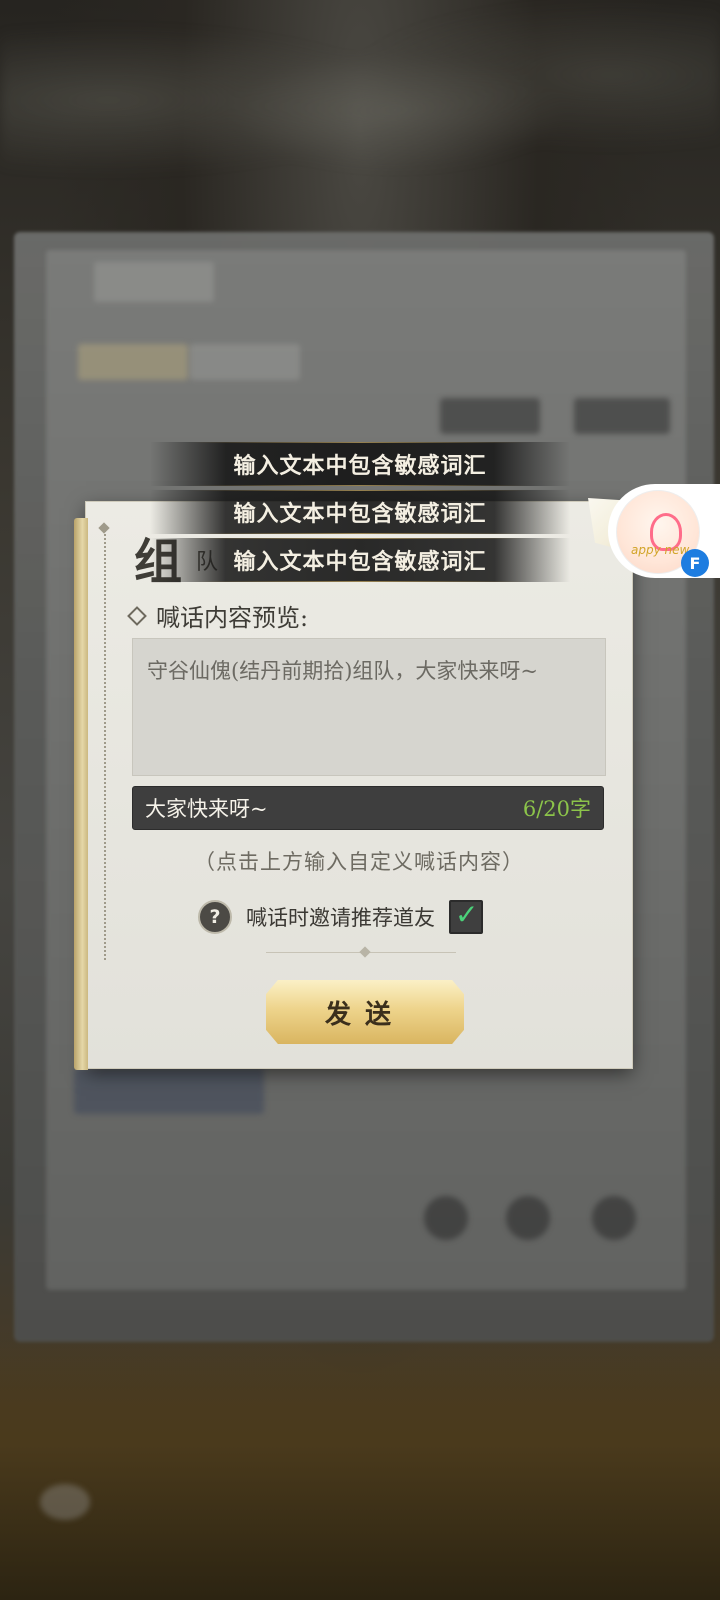  What do you see at coordinates (662, 533) in the screenshot?
I see `assistant-avatar-icon: appy new F` at bounding box center [662, 533].